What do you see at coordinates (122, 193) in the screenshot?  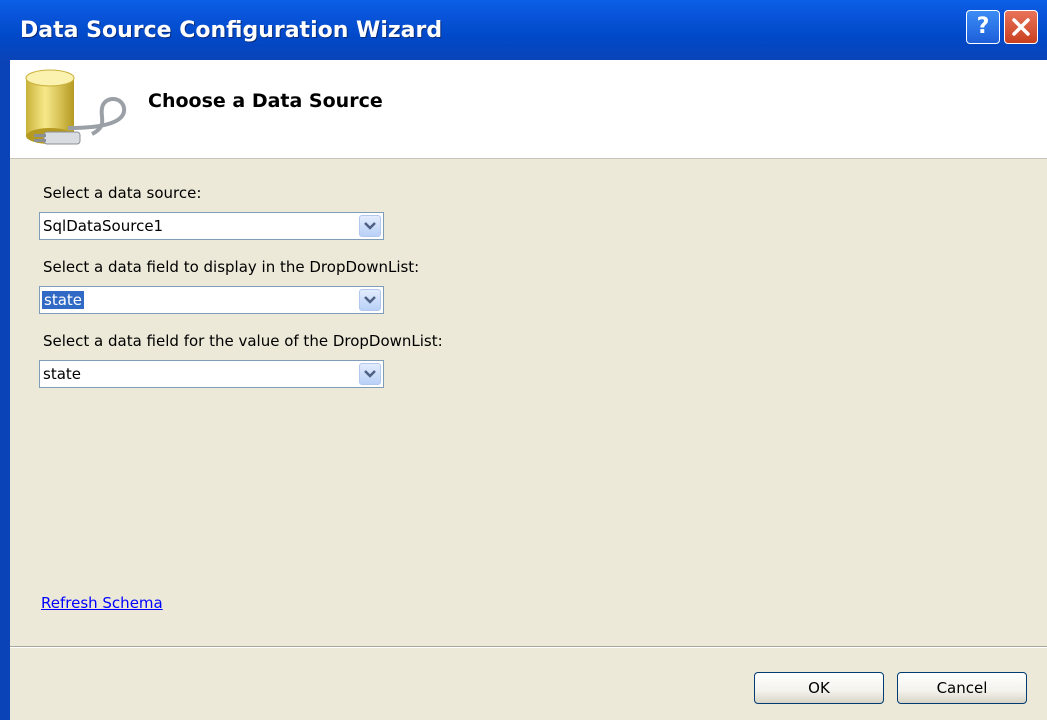 I see `data-source-label: Select a data source:` at bounding box center [122, 193].